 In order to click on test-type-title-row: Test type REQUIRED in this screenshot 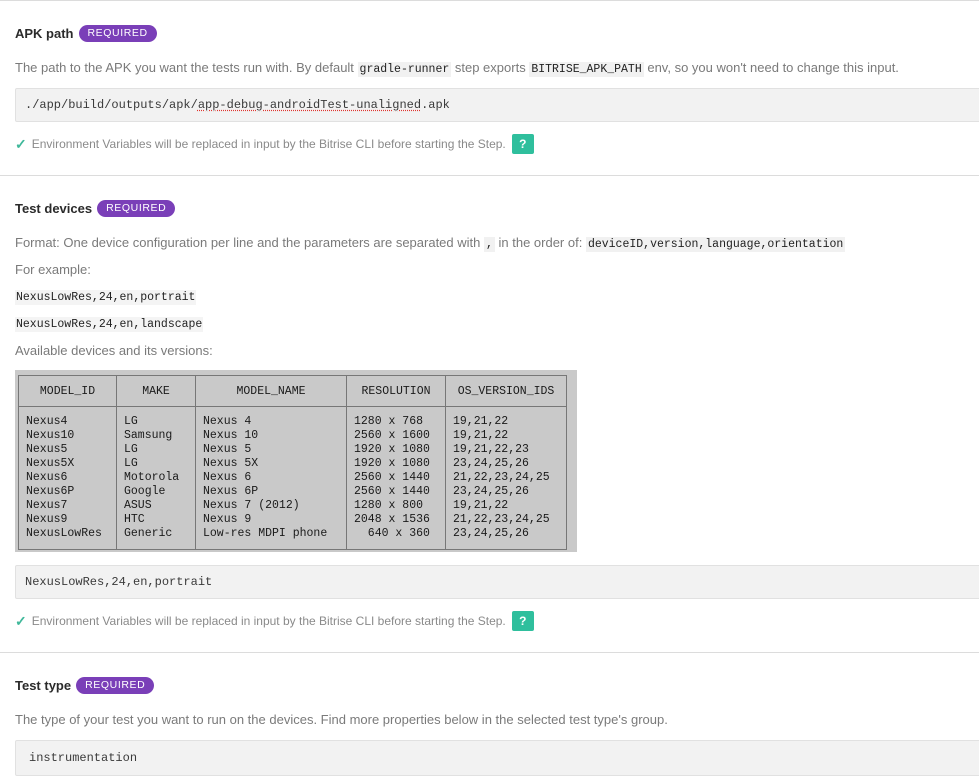, I will do `click(85, 685)`.